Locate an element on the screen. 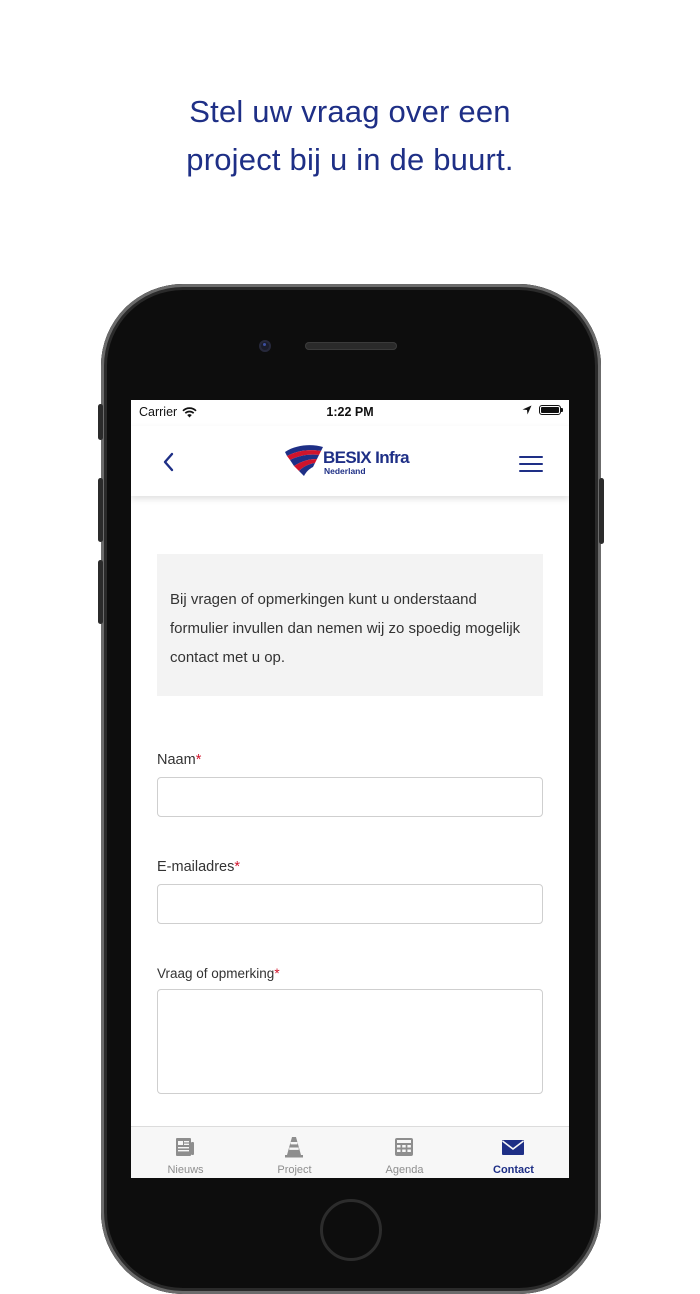 Image resolution: width=700 pixels, height=1294 pixels. question-label-text: Vraag of opmerking is located at coordinates (216, 973).